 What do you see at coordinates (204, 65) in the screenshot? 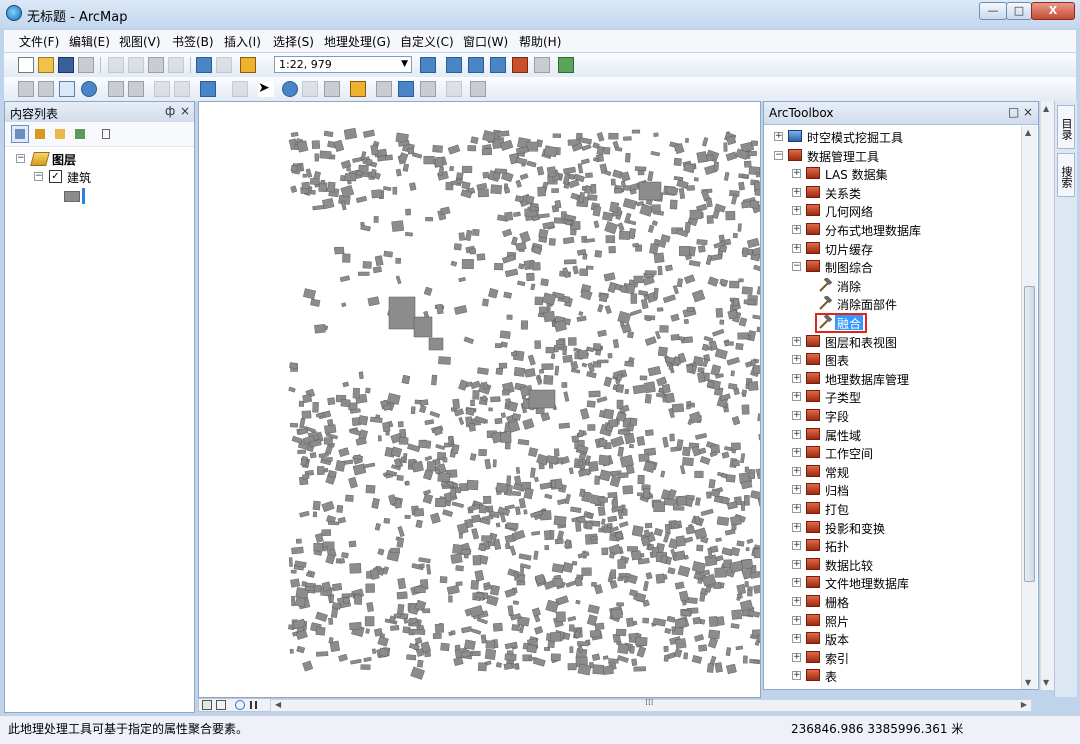
I see `undo-icon` at bounding box center [204, 65].